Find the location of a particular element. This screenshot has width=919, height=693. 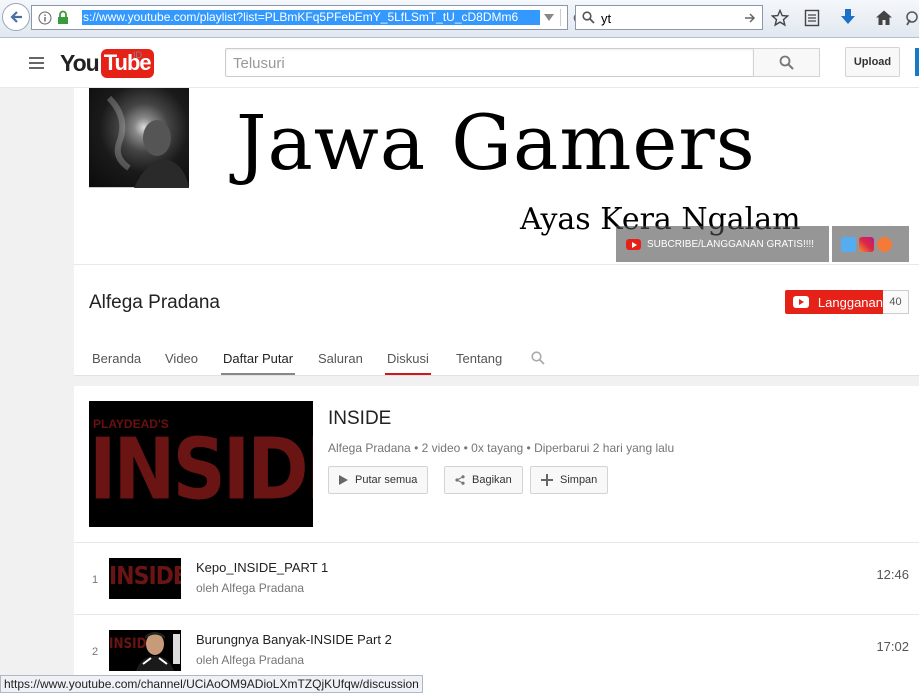

instagram-icon is located at coordinates (866, 244).